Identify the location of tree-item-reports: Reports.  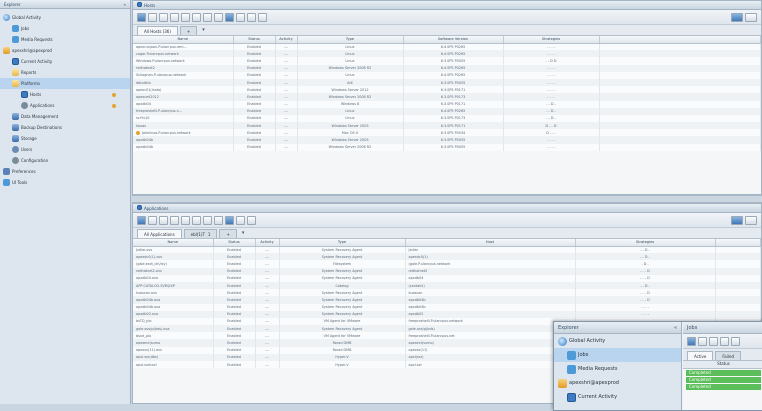
(65, 72).